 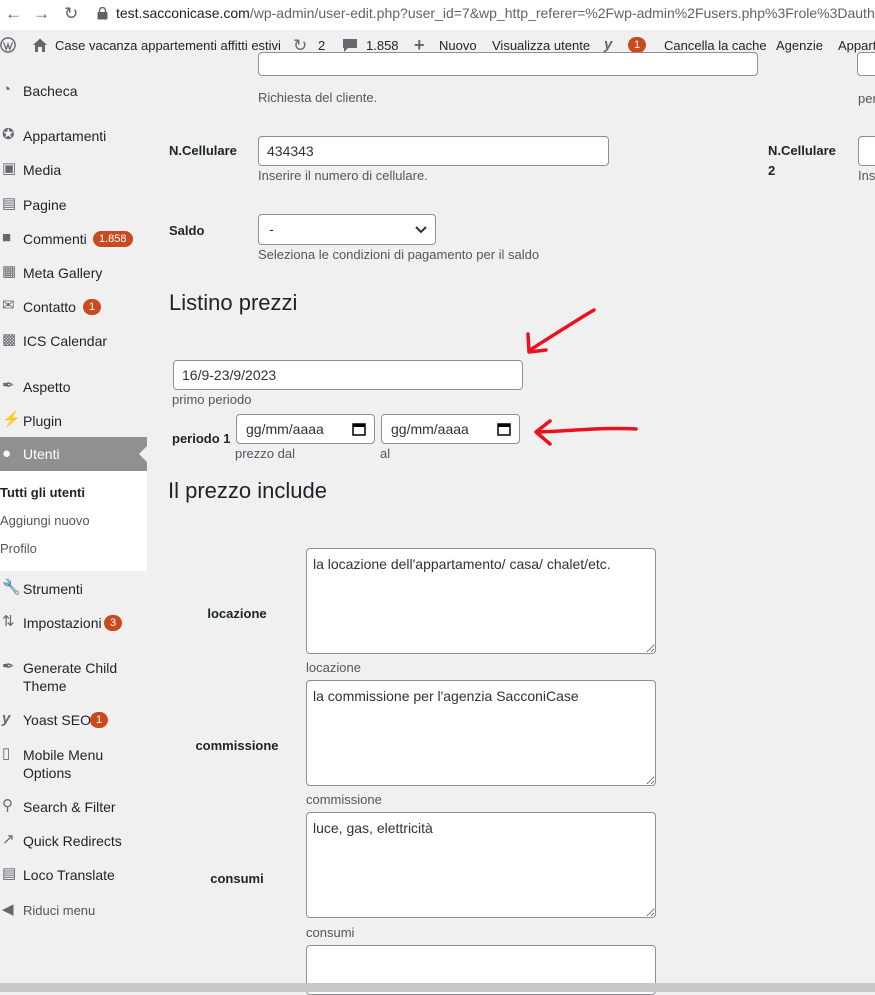 I want to click on primo-periodo-input, so click(x=348, y=375).